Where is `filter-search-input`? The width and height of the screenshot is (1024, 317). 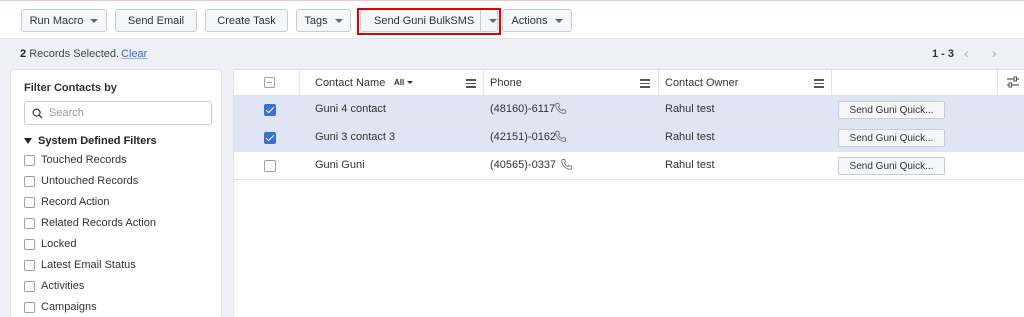
filter-search-input is located at coordinates (124, 113).